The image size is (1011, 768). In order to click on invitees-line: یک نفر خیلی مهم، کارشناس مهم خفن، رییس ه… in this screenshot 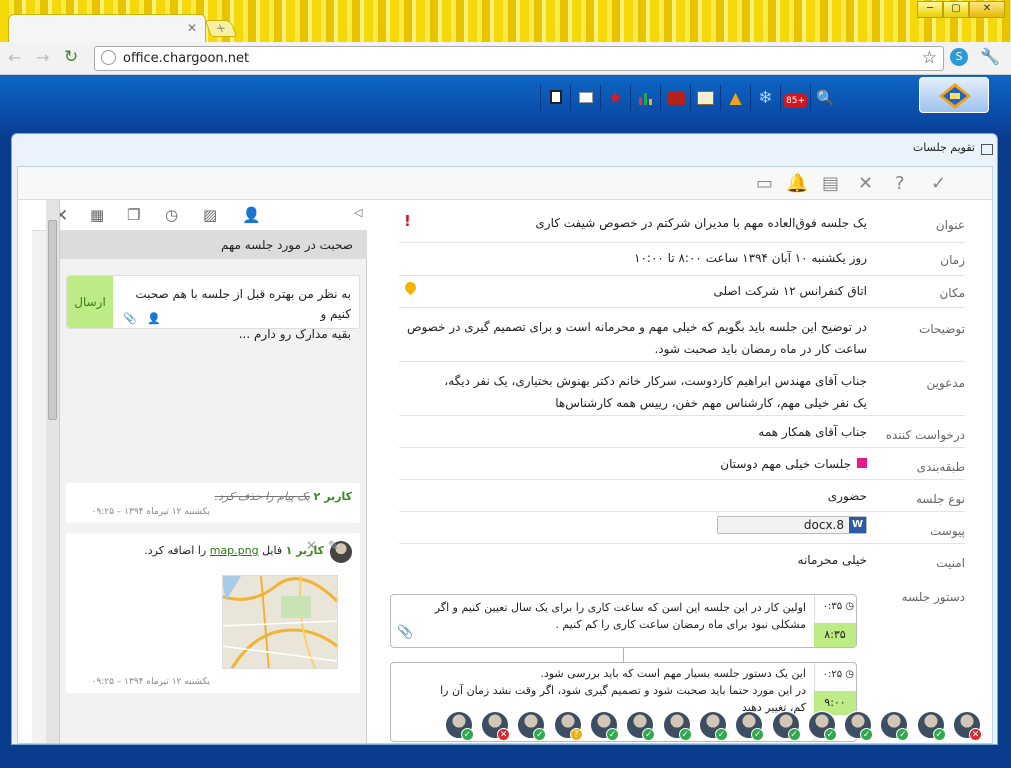, I will do `click(711, 403)`.